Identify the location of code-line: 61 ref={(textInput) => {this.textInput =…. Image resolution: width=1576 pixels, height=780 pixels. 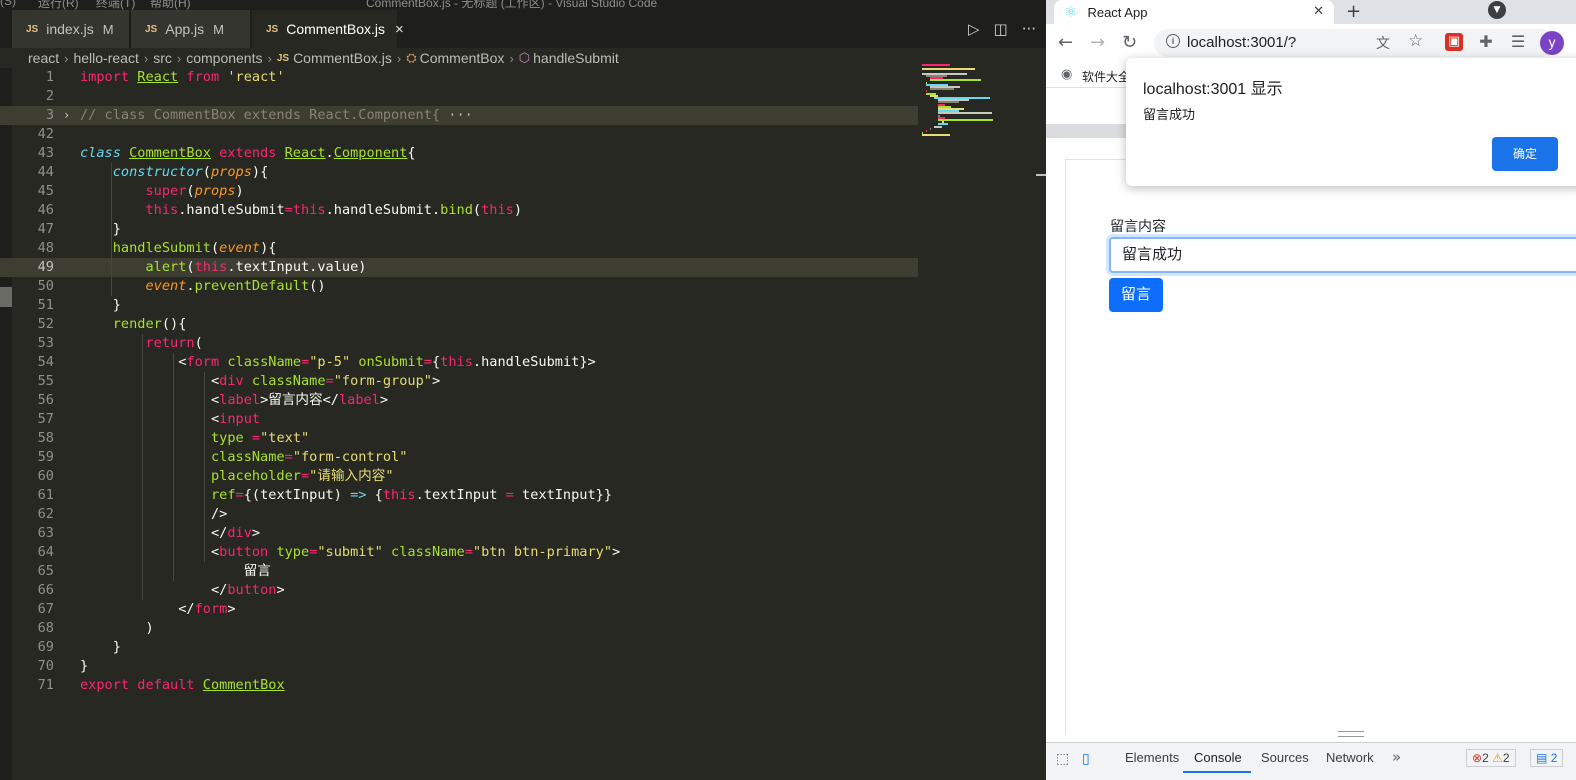
(459, 495).